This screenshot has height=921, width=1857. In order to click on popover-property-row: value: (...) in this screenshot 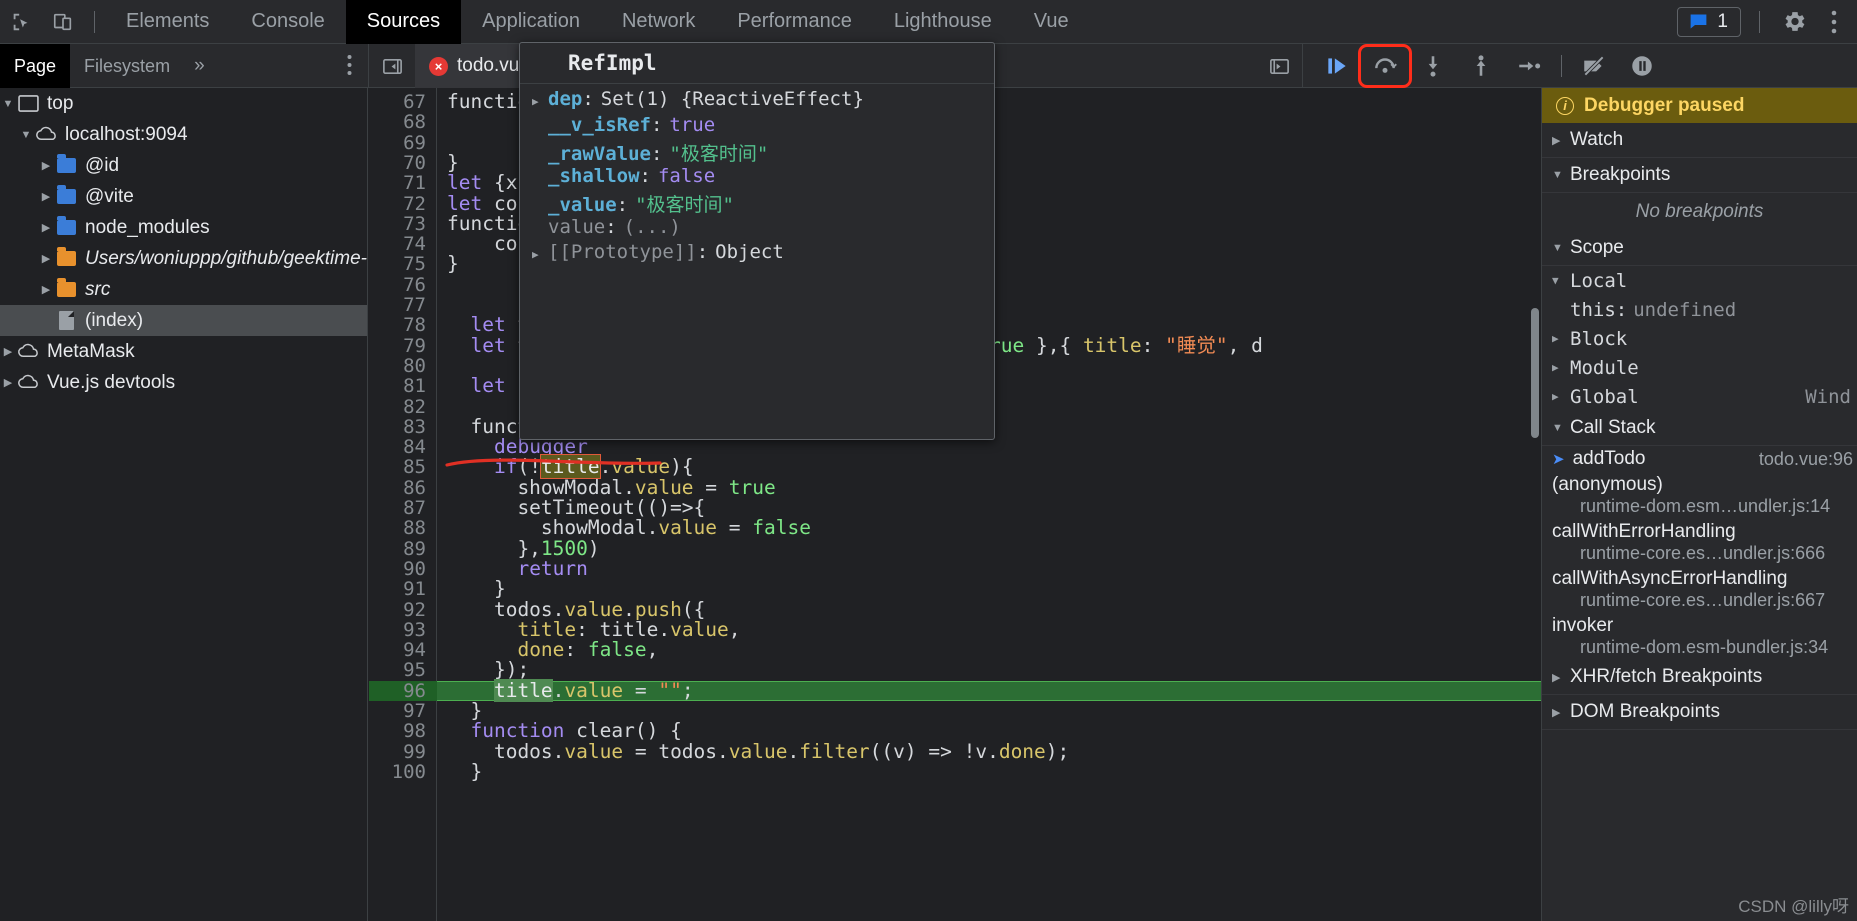, I will do `click(763, 229)`.